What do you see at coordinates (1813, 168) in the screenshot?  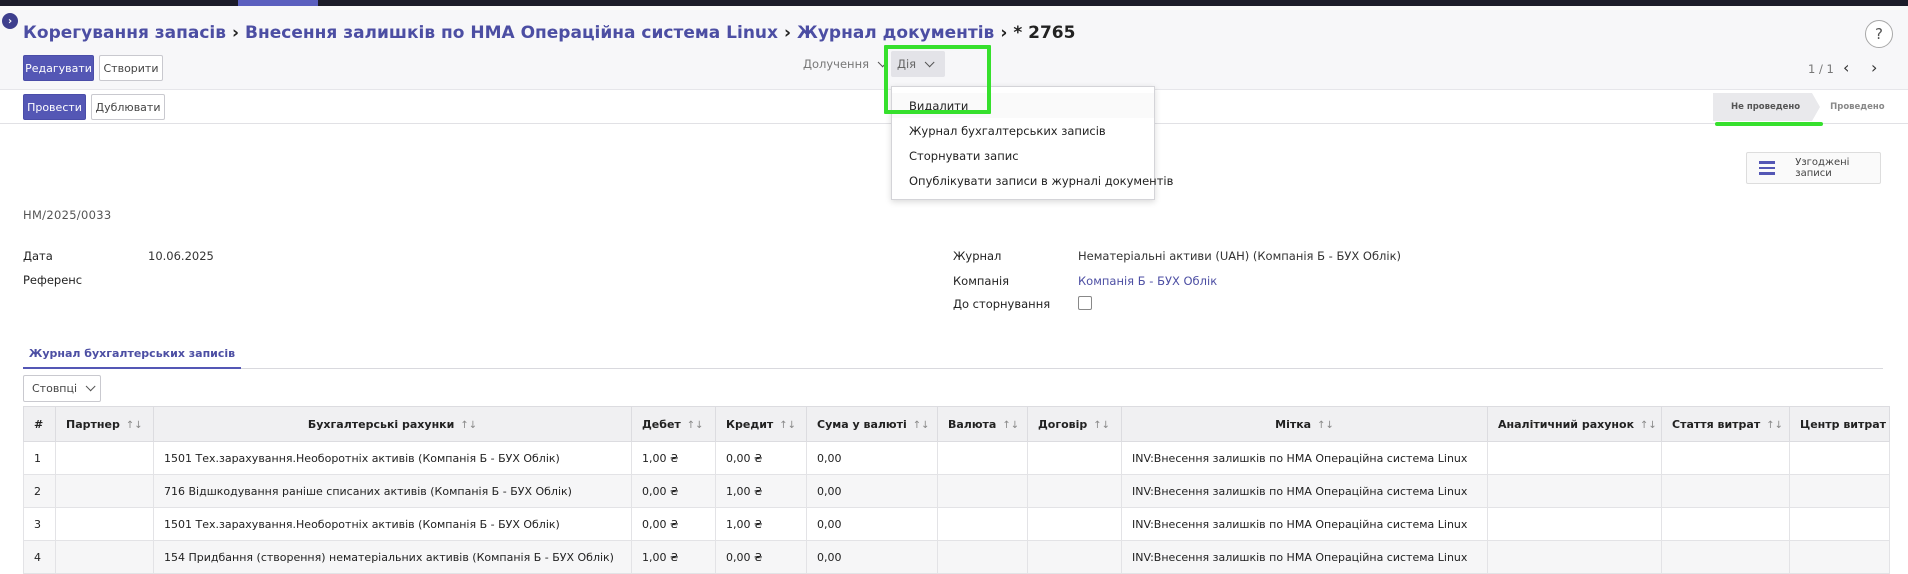 I see `reconciled-entries-button: Узгоджені записи` at bounding box center [1813, 168].